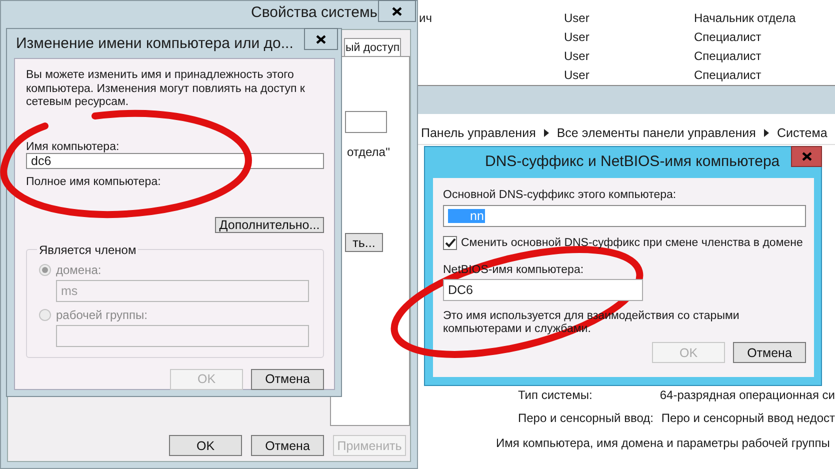  What do you see at coordinates (372, 47) in the screenshot?
I see `tab: ый доступ` at bounding box center [372, 47].